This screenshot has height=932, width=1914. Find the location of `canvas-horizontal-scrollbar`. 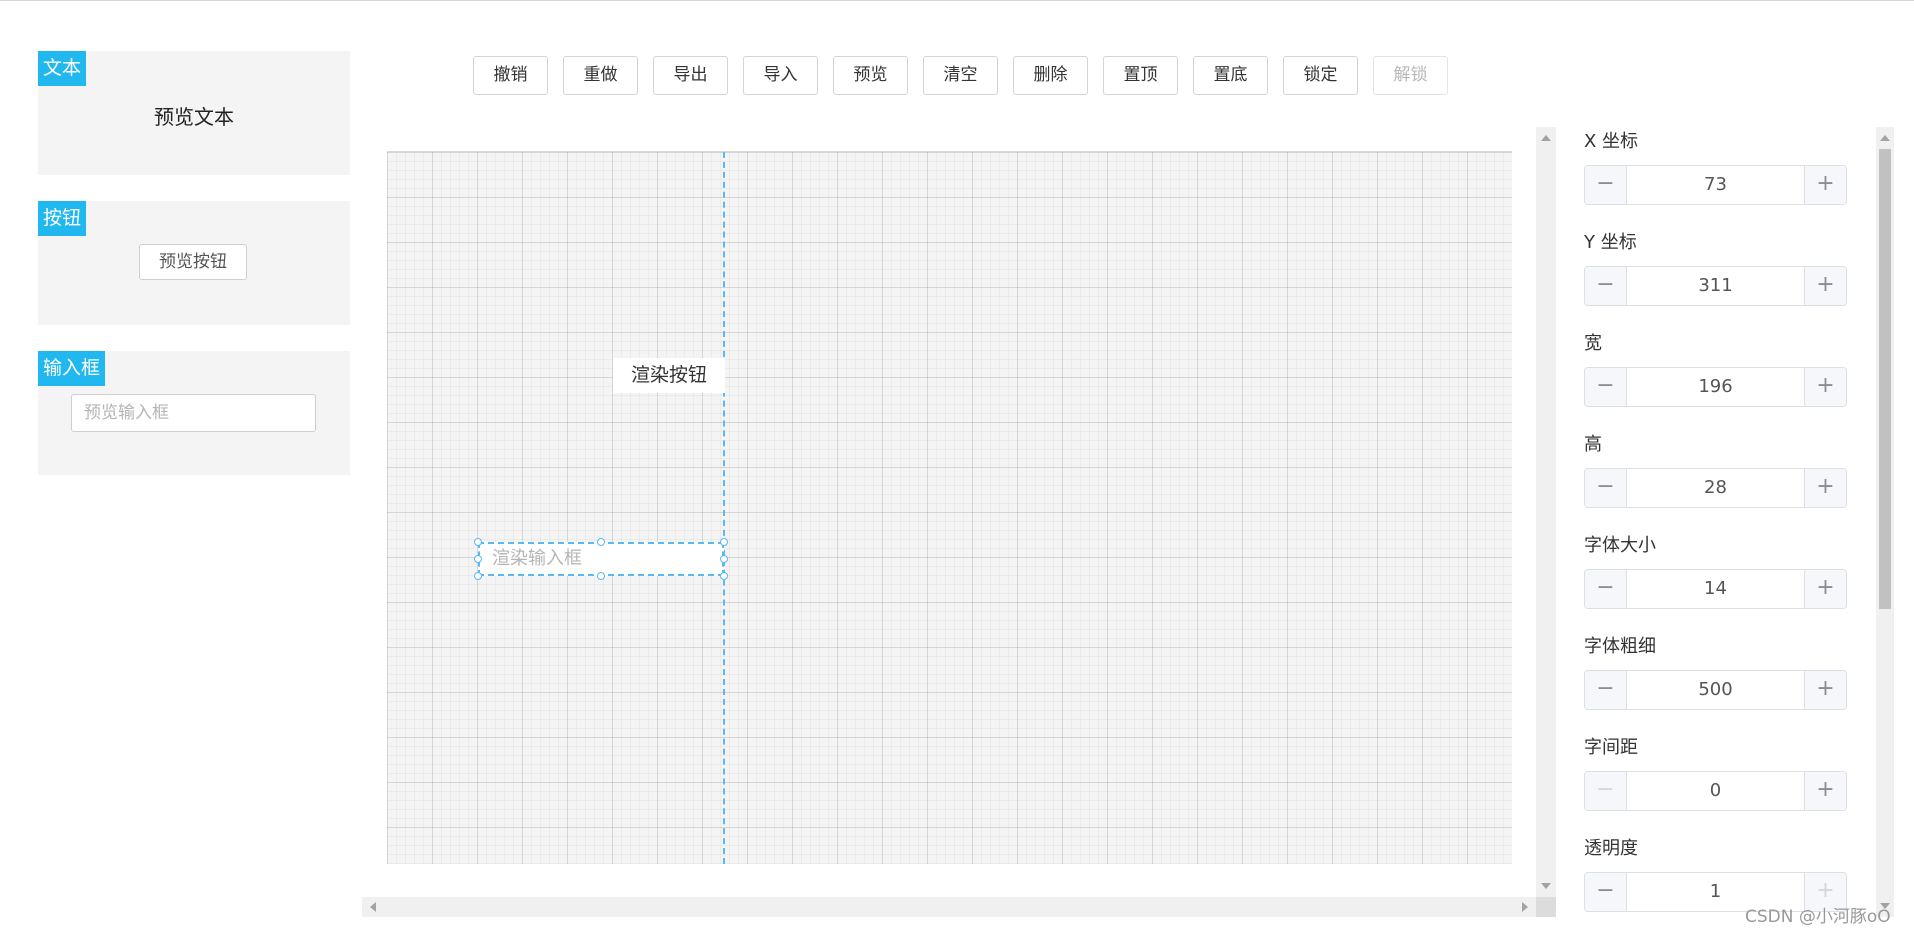

canvas-horizontal-scrollbar is located at coordinates (949, 907).